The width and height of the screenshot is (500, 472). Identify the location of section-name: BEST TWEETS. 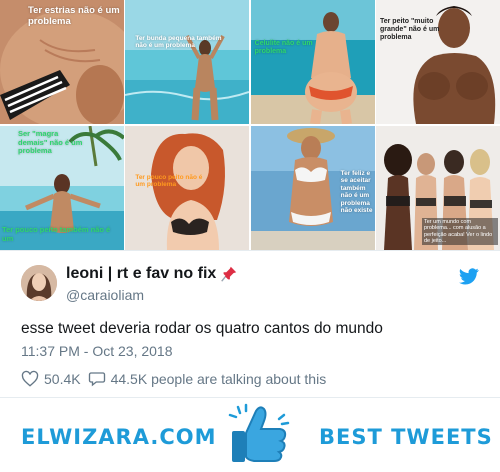
(406, 437).